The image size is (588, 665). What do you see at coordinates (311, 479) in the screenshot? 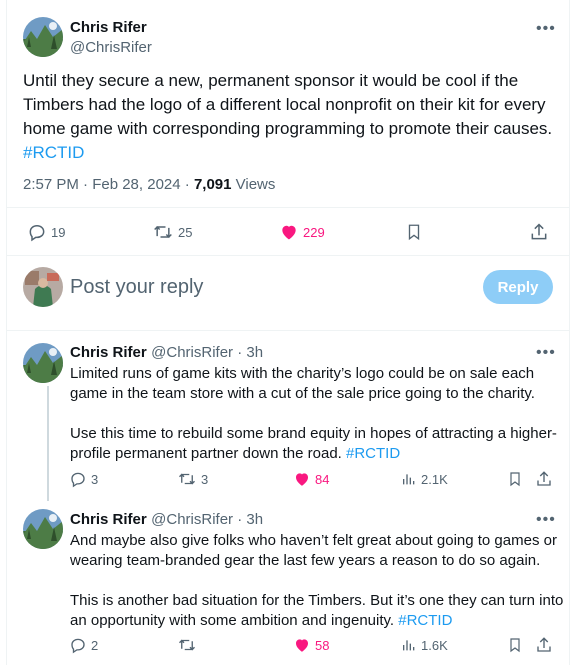
I see `like-action: 84` at bounding box center [311, 479].